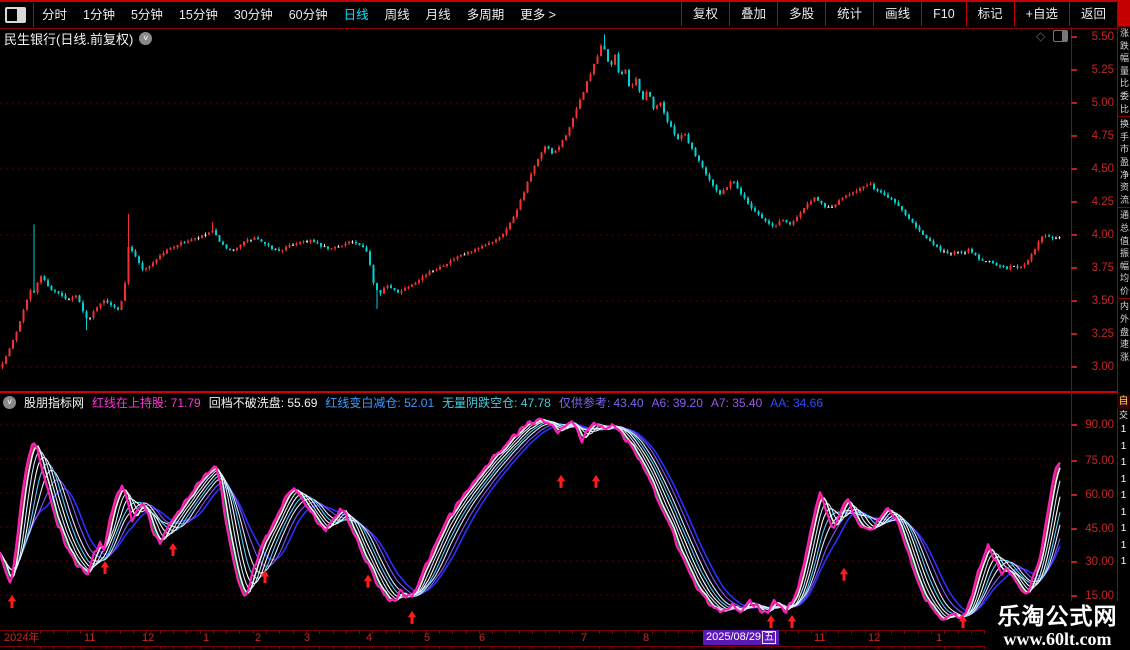 This screenshot has width=1130, height=650. Describe the element at coordinates (769, 637) in the screenshot. I see `cursor-weekday: 五` at that location.